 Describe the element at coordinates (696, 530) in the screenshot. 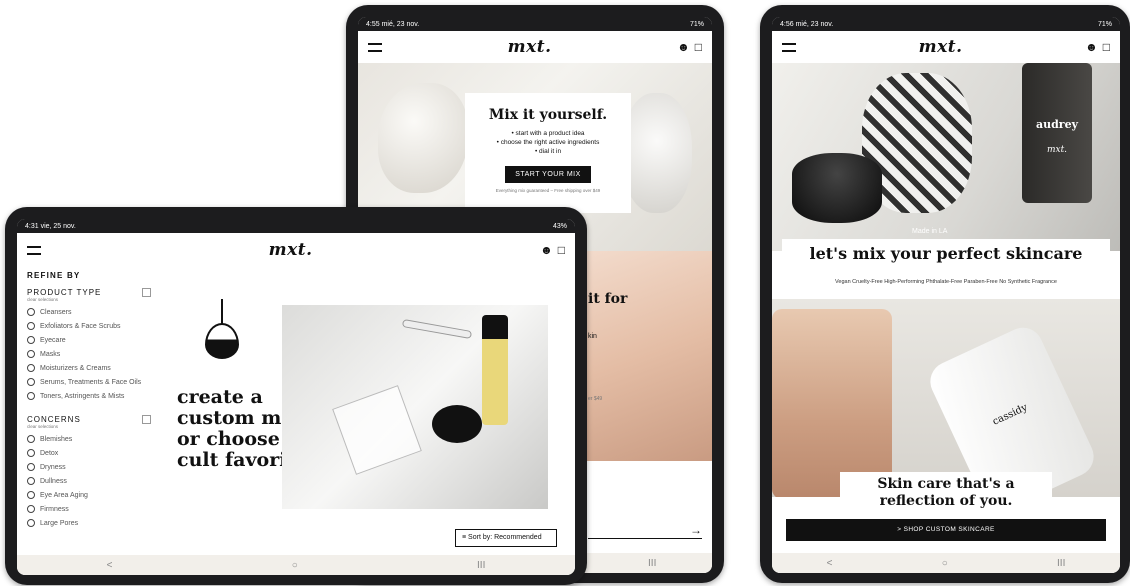

I see `arrow-right-icon: →` at that location.